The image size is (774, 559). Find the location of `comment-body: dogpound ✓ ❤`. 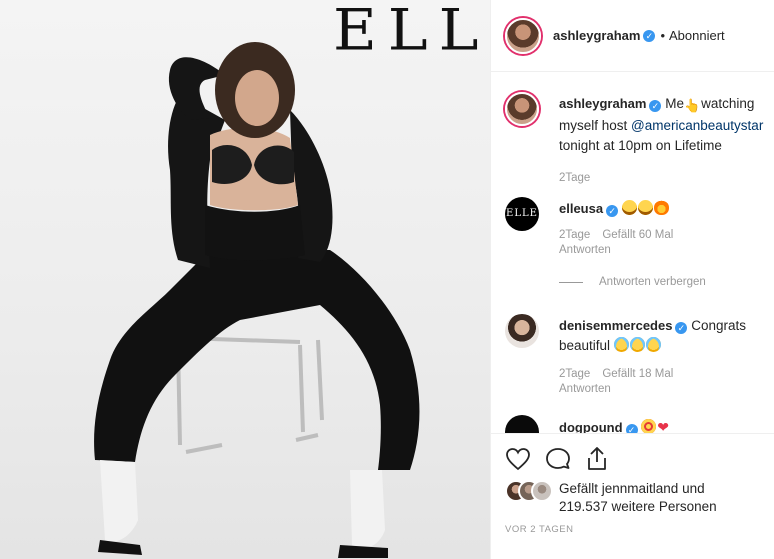

comment-body: dogpound ✓ ❤ is located at coordinates (666, 425).